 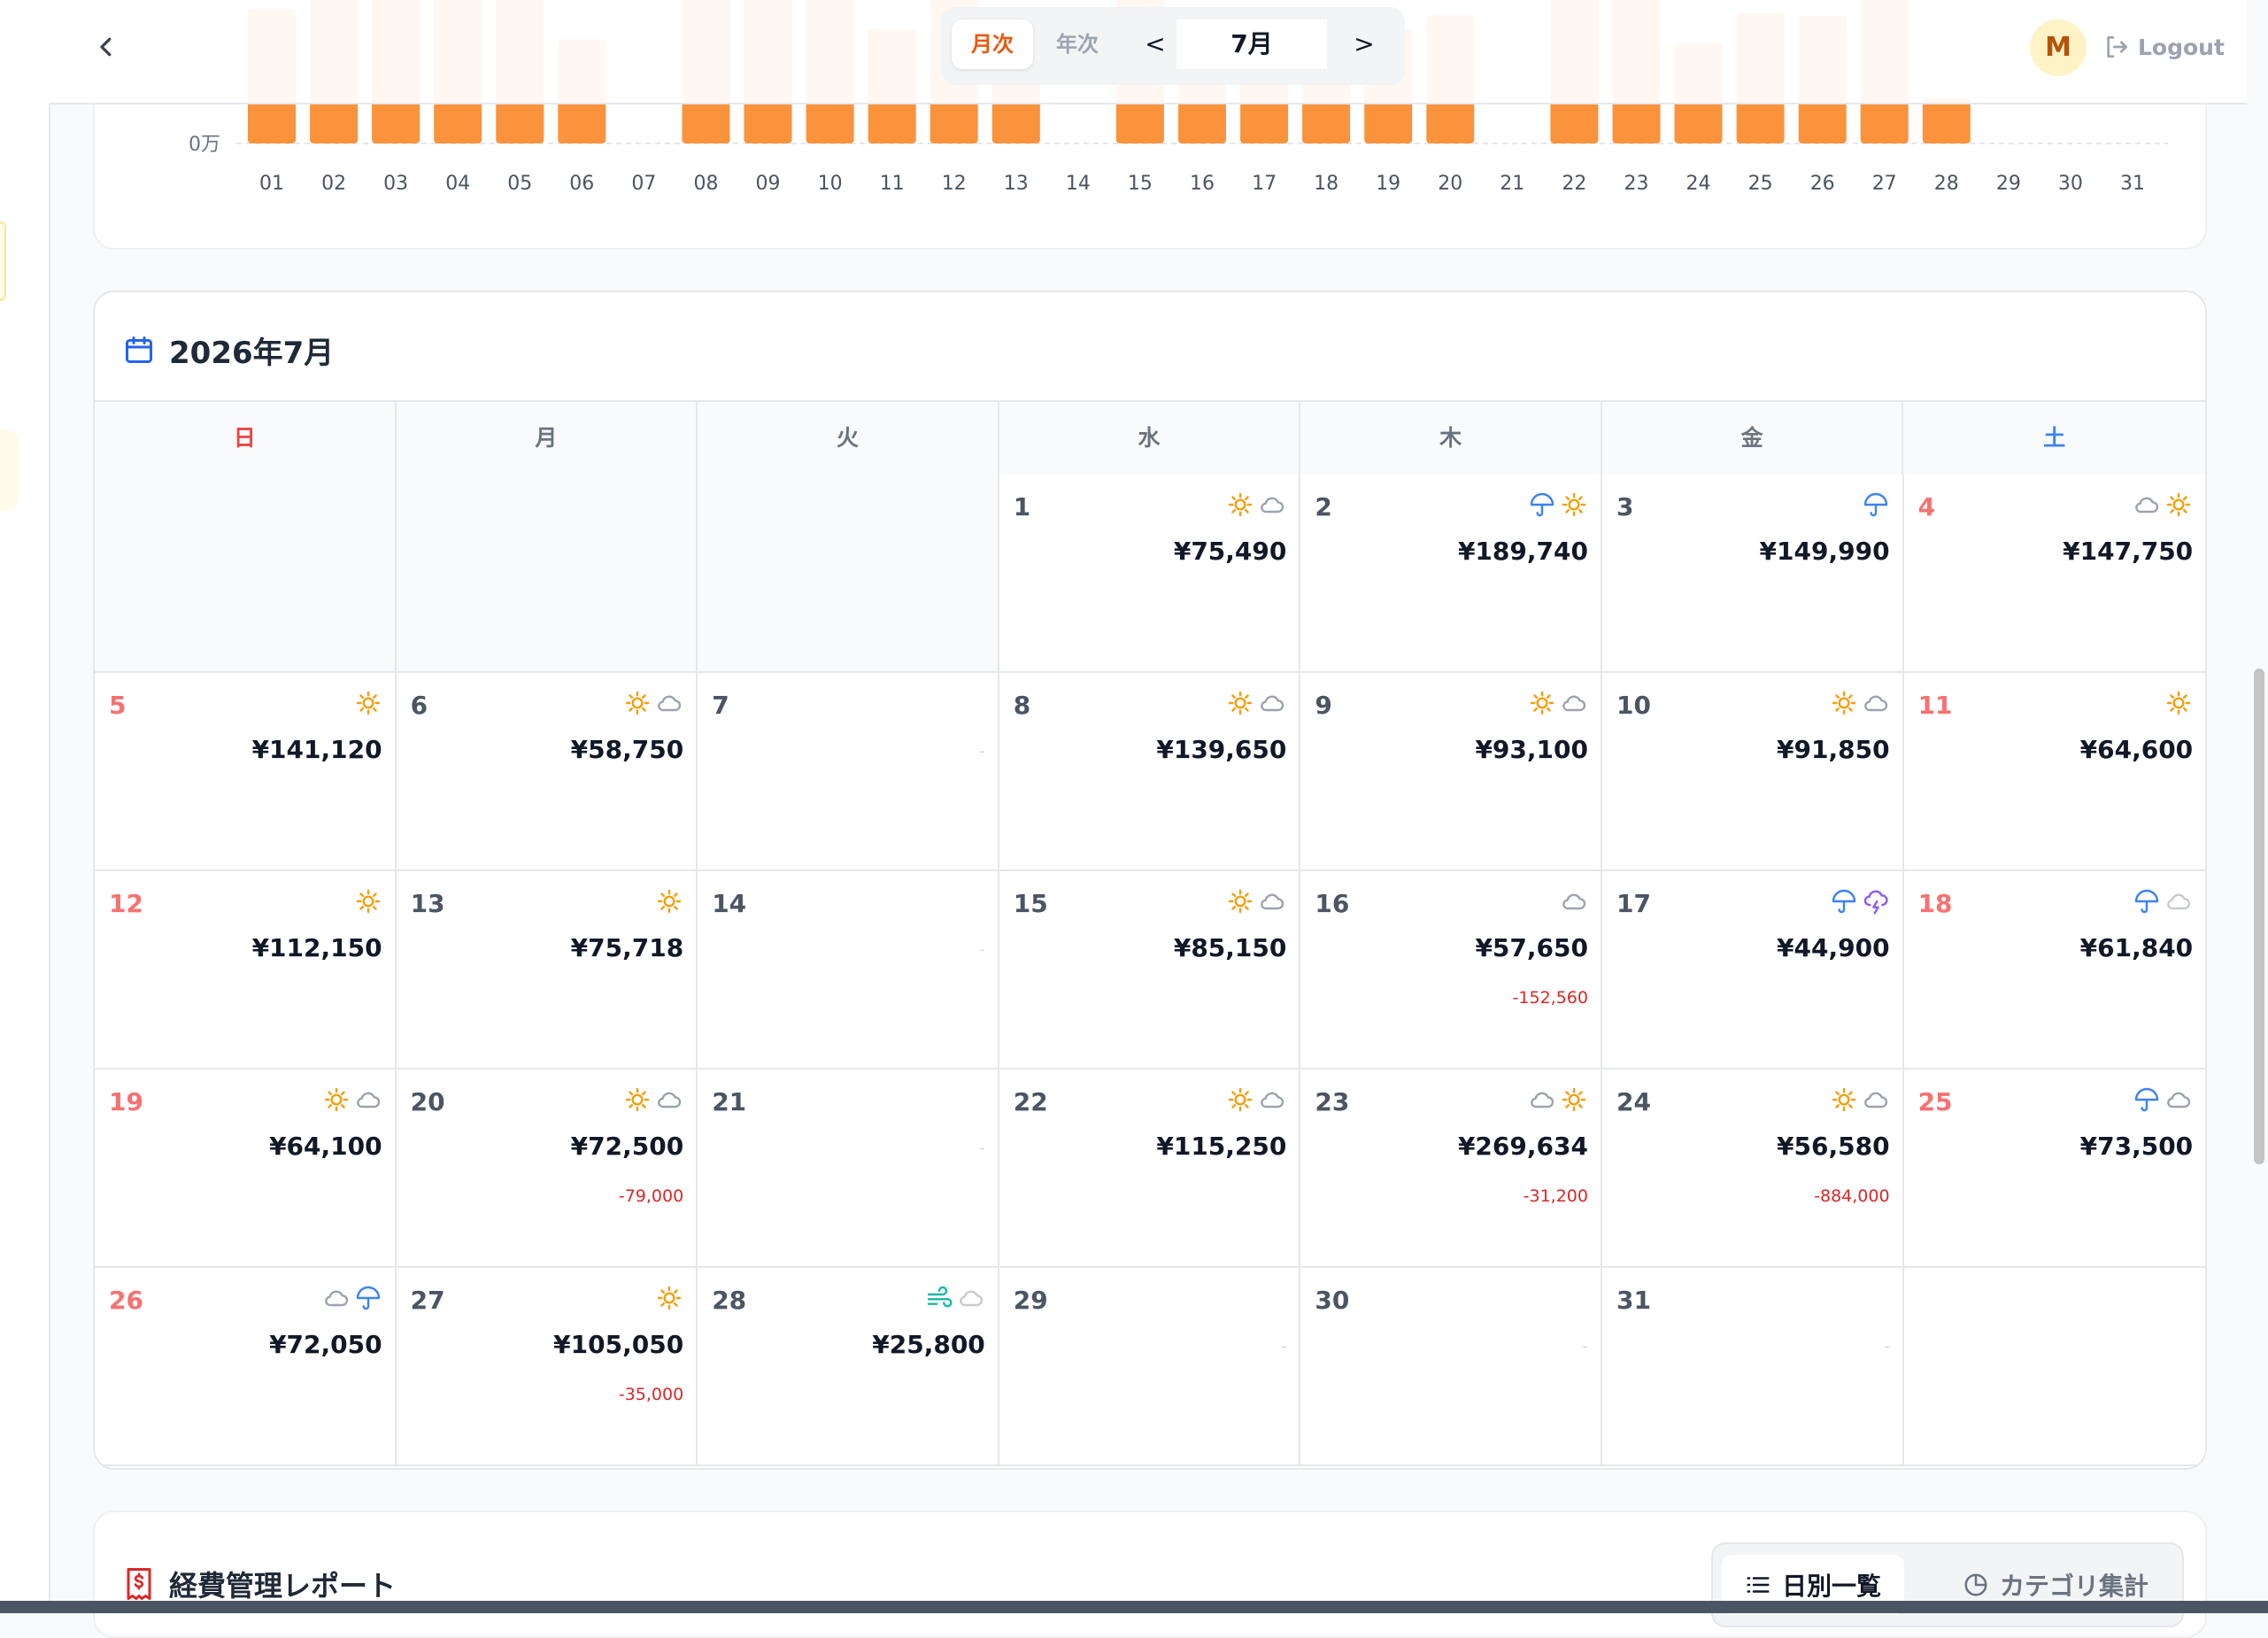 What do you see at coordinates (1150, 970) in the screenshot?
I see `calendar-day-cell: 15 ¥85,150` at bounding box center [1150, 970].